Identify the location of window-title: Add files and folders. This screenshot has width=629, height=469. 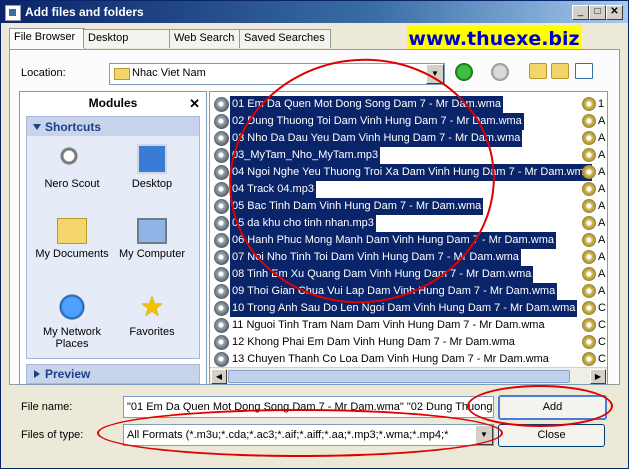
(84, 12).